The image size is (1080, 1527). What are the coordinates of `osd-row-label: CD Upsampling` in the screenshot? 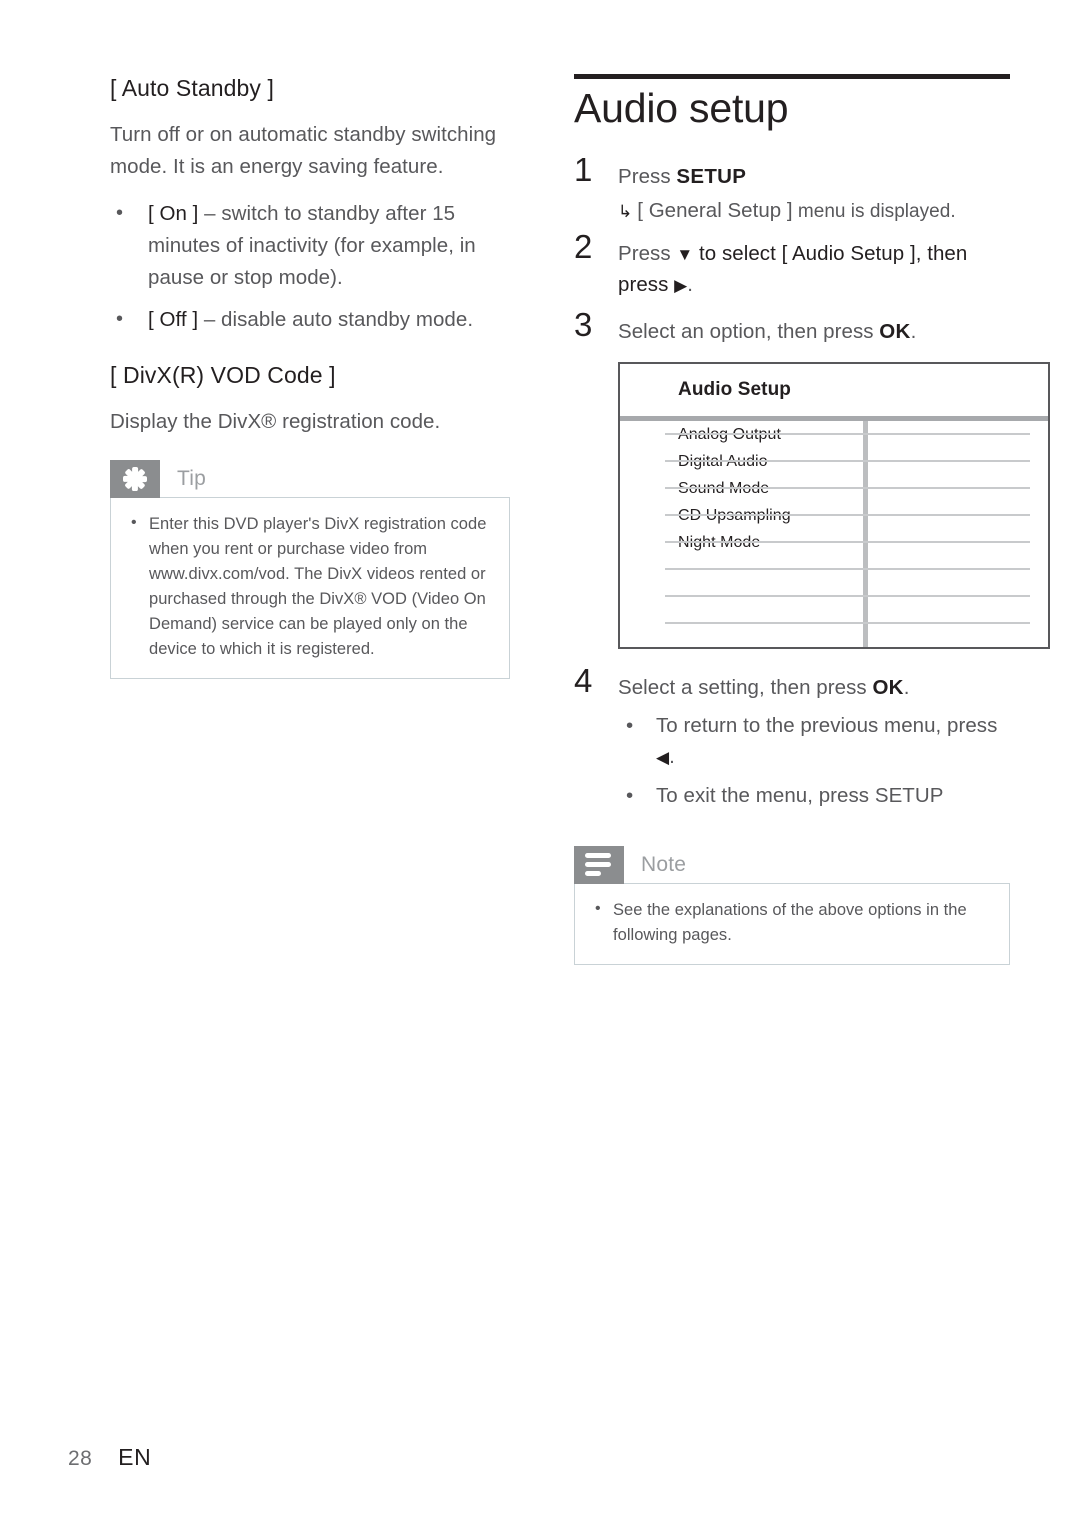 It's located at (734, 515).